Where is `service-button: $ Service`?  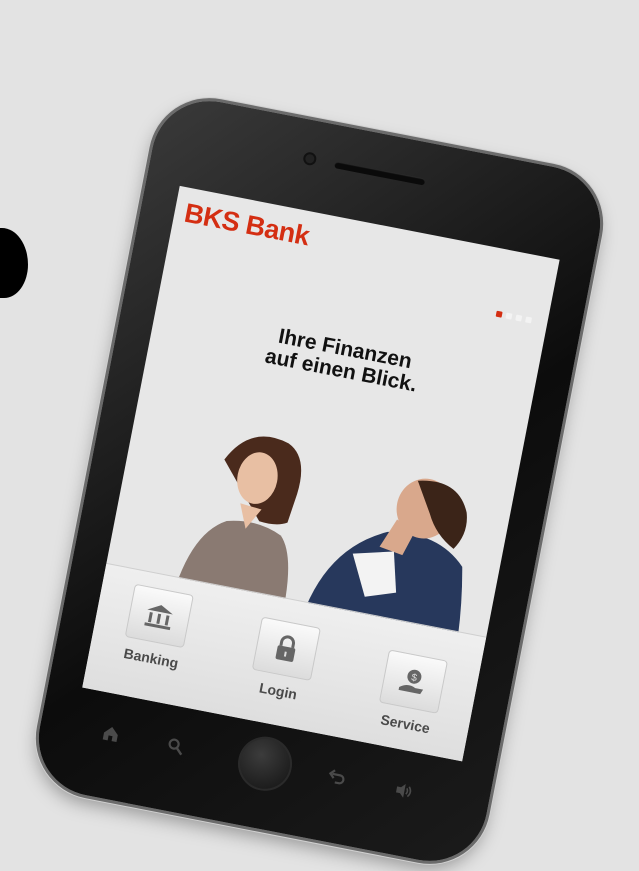 service-button: $ Service is located at coordinates (410, 693).